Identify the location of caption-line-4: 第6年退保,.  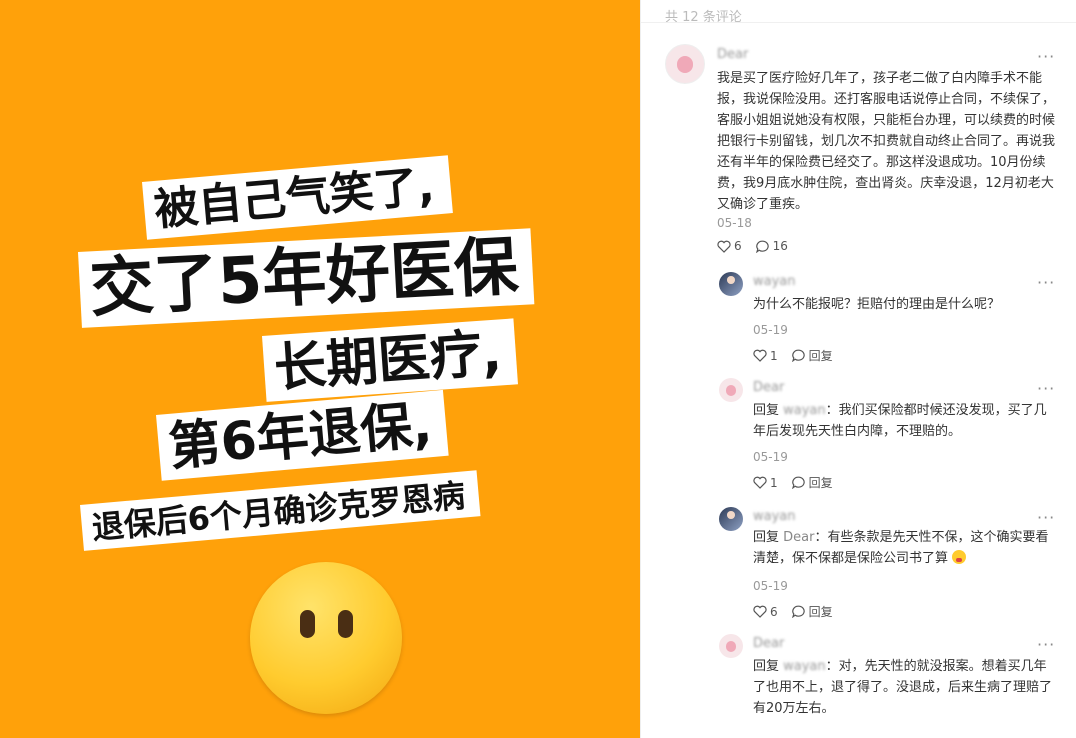
(302, 435).